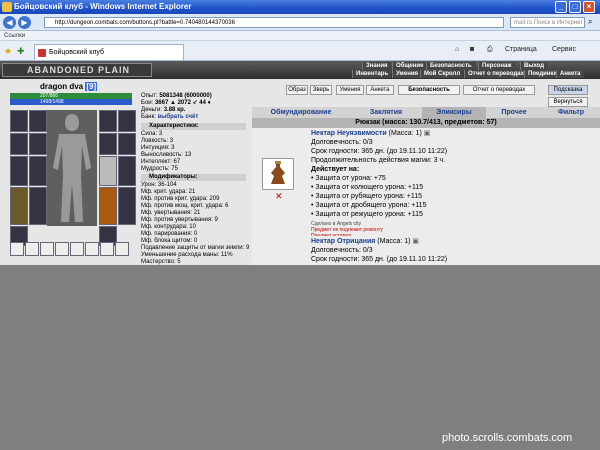  What do you see at coordinates (499, 90) in the screenshot?
I see `transfer-report-button: Отчет о переводах` at bounding box center [499, 90].